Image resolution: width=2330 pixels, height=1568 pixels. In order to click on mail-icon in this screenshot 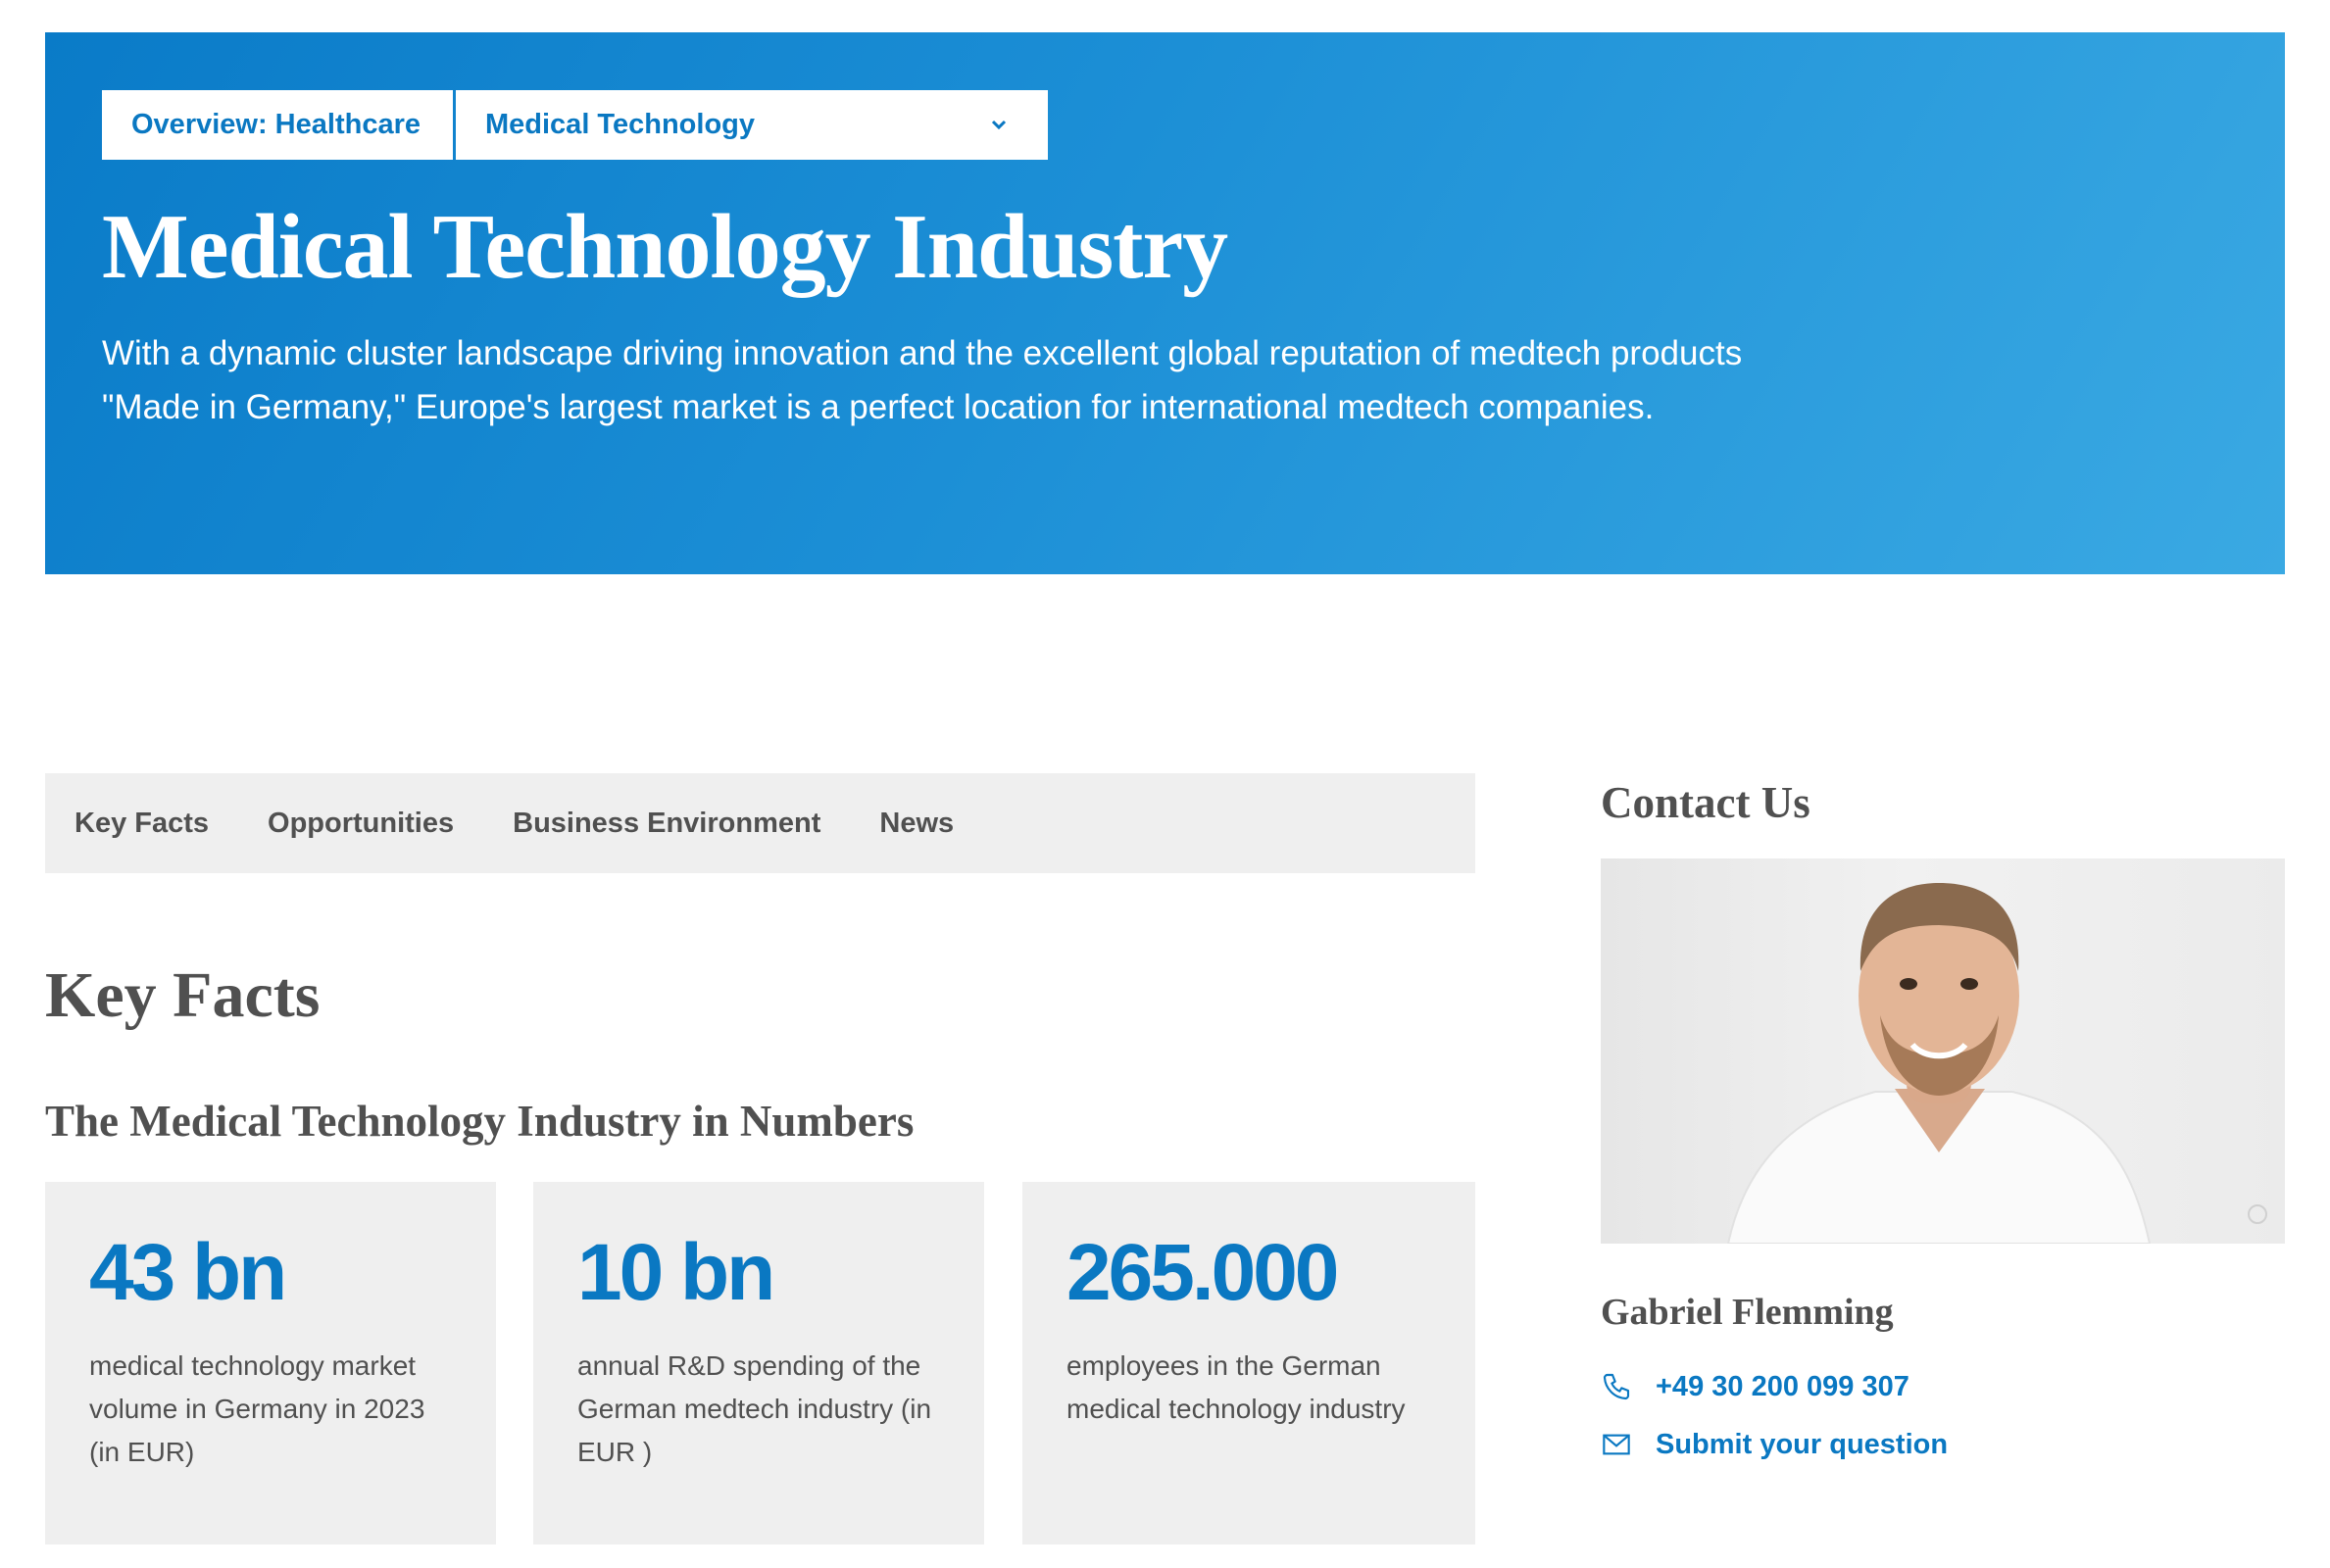, I will do `click(1617, 1444)`.